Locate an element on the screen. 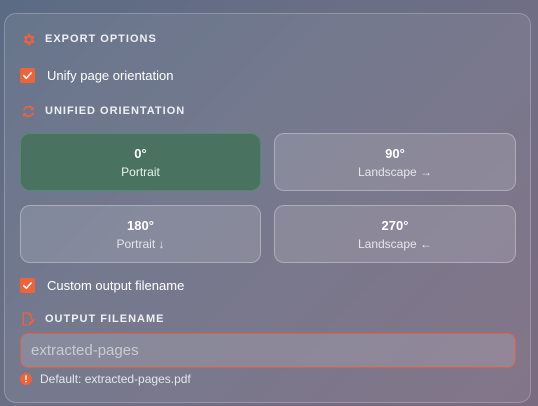 The height and width of the screenshot is (406, 538). unified-orientation-header: UNIFIED ORIENTATION is located at coordinates (102, 111).